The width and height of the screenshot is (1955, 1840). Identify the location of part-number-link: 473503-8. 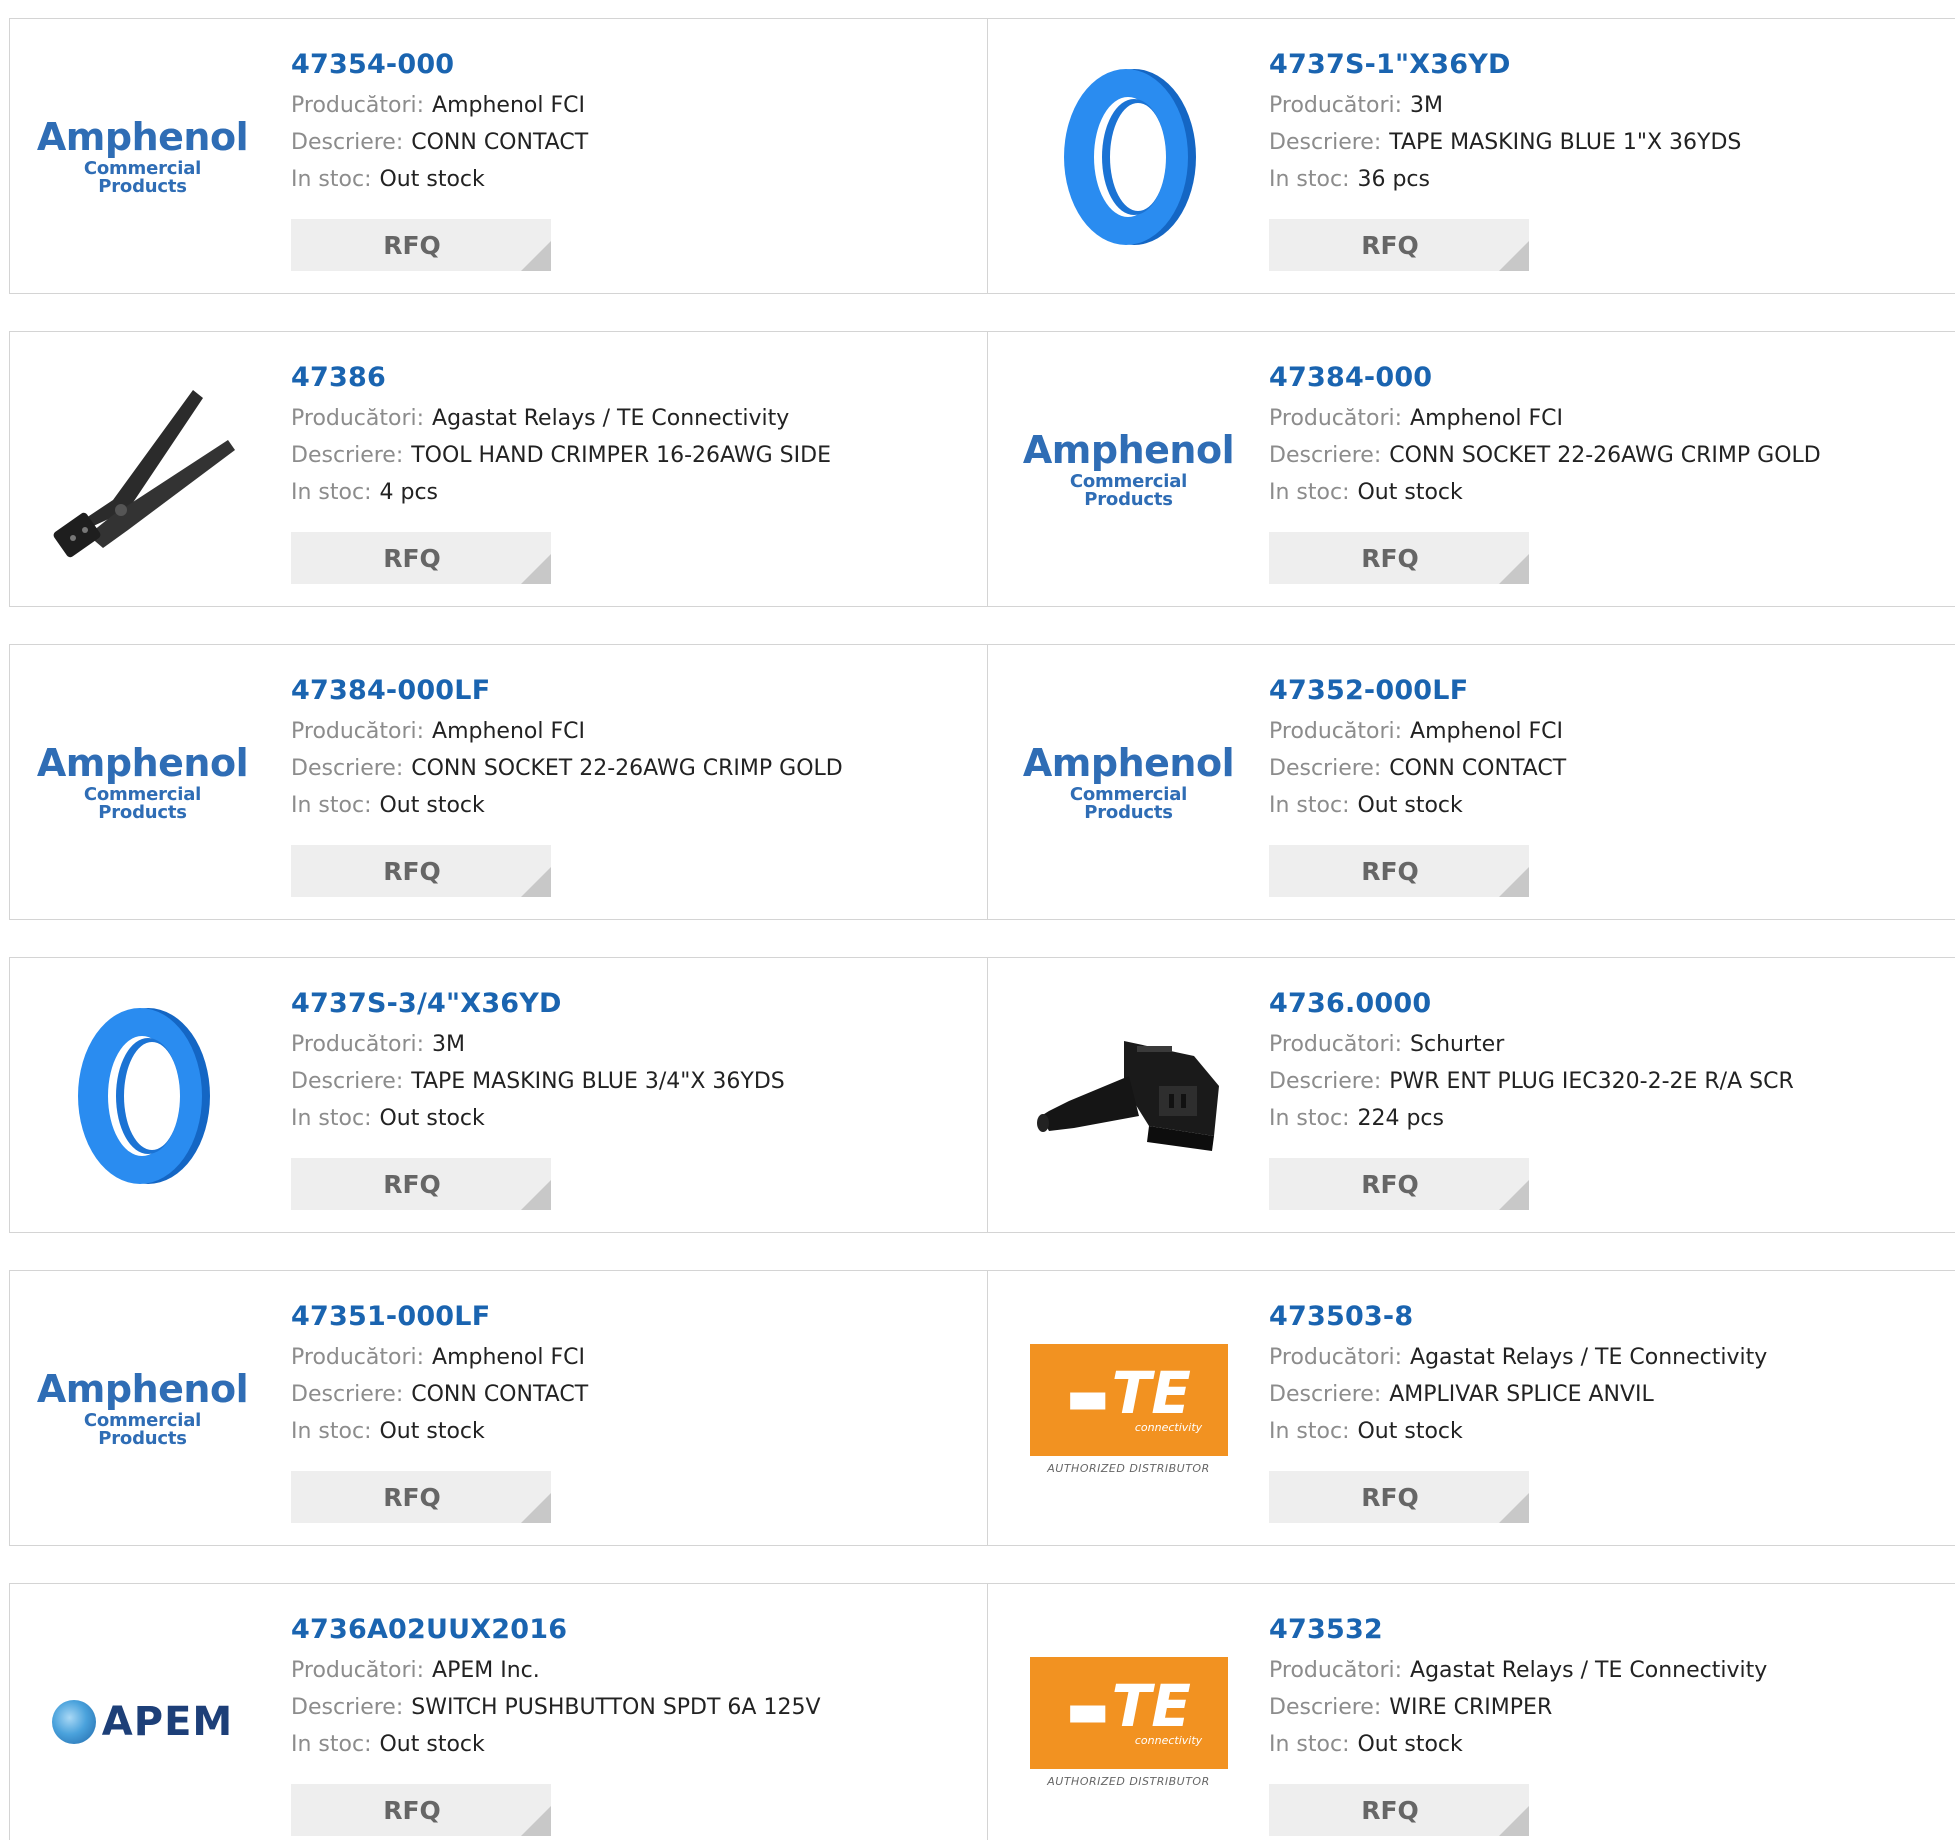
(1518, 1319).